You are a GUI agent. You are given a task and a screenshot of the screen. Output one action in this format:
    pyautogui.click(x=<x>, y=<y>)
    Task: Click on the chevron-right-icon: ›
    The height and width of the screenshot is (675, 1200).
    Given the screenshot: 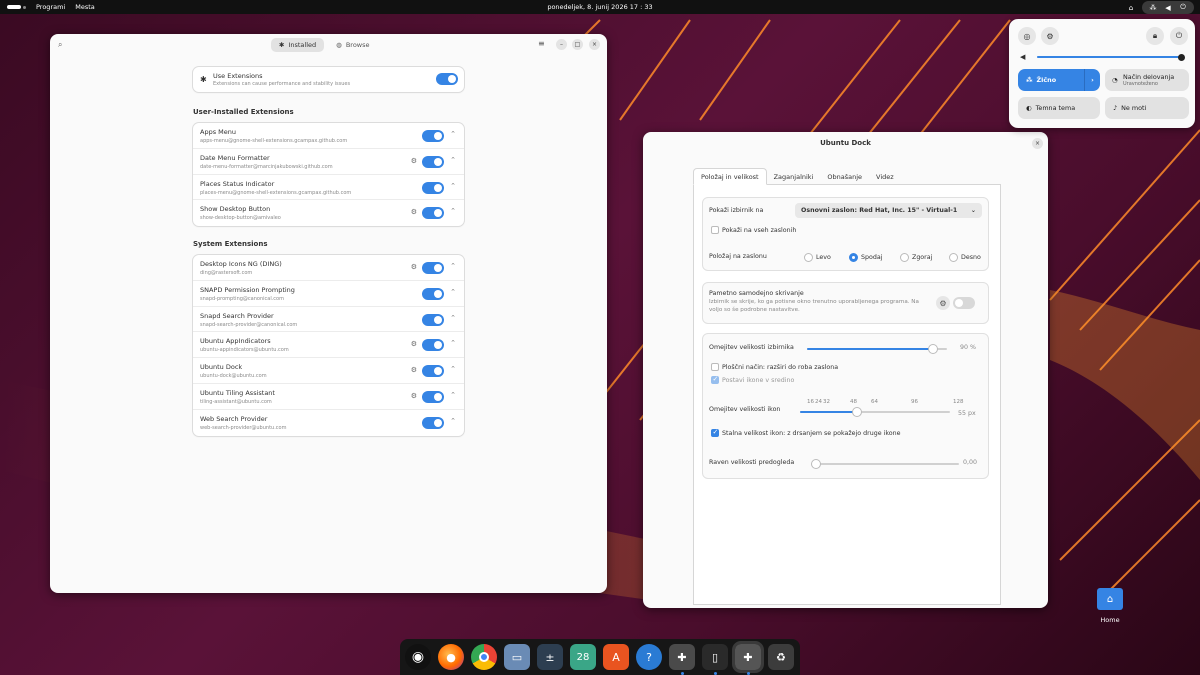 What is the action you would take?
    pyautogui.click(x=1092, y=80)
    